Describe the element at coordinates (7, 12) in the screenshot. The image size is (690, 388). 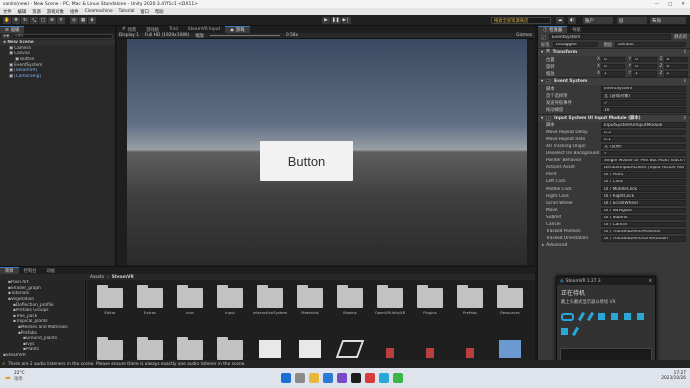
I see `menu-file: 文件` at that location.